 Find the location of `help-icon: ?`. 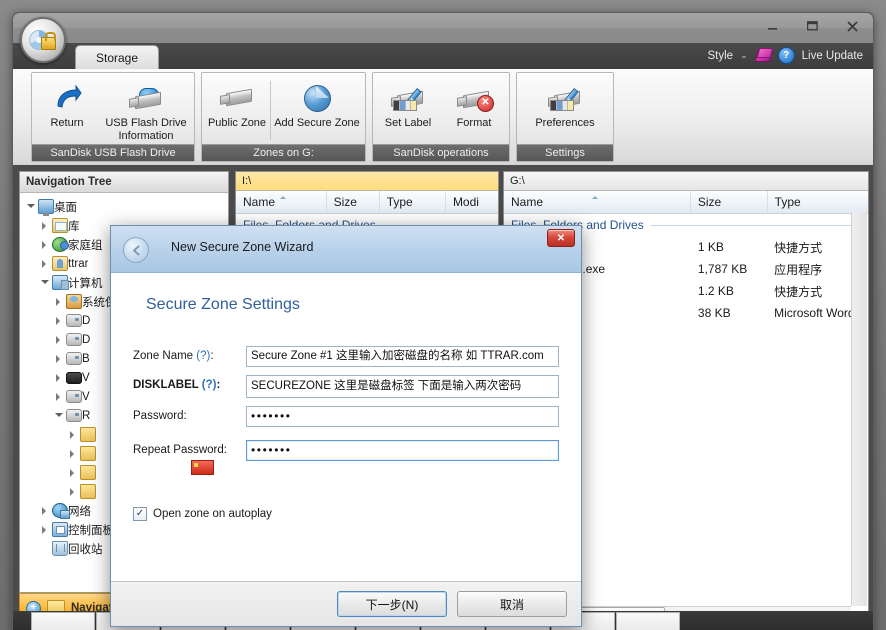

help-icon: ? is located at coordinates (786, 55).